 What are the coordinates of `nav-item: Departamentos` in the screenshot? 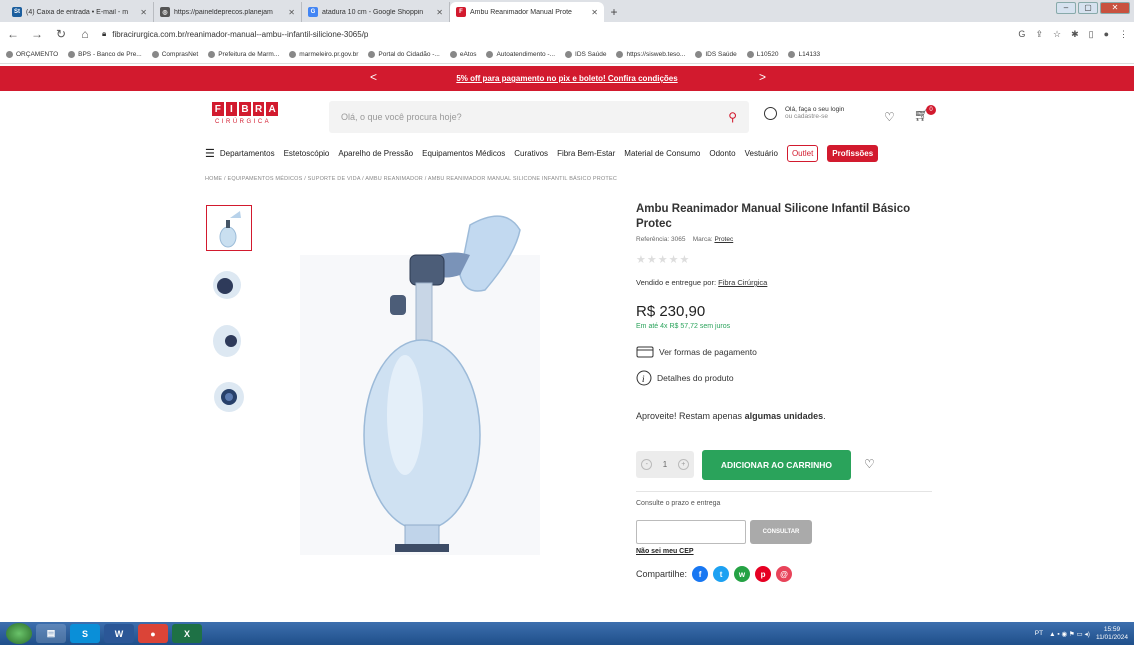 It's located at (247, 153).